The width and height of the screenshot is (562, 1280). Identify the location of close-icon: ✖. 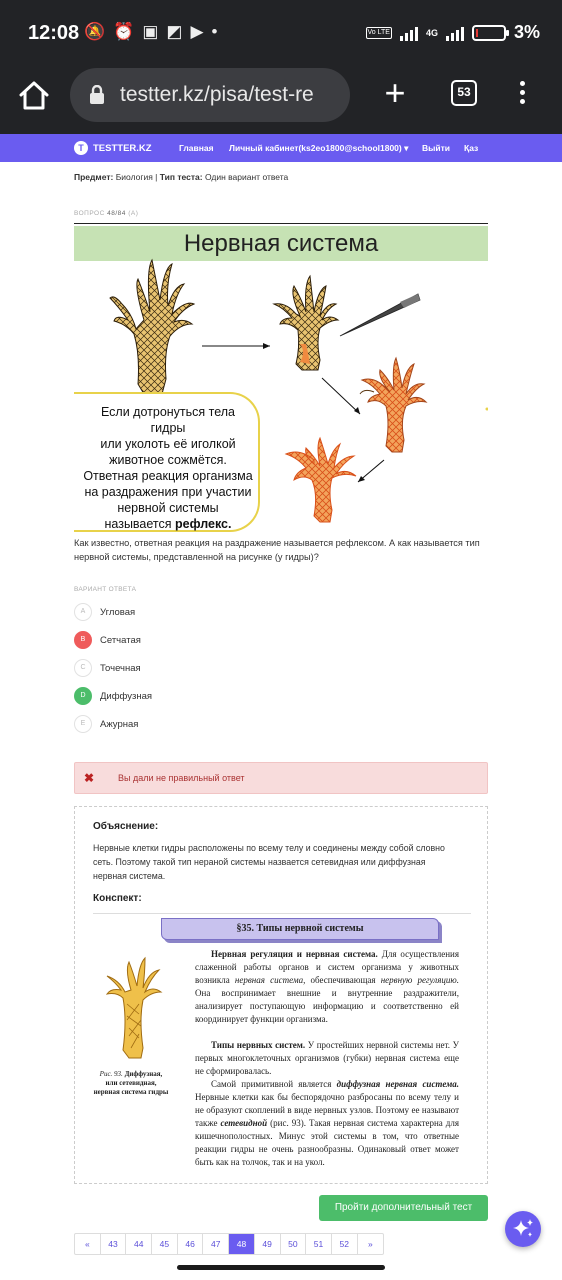
(89, 778).